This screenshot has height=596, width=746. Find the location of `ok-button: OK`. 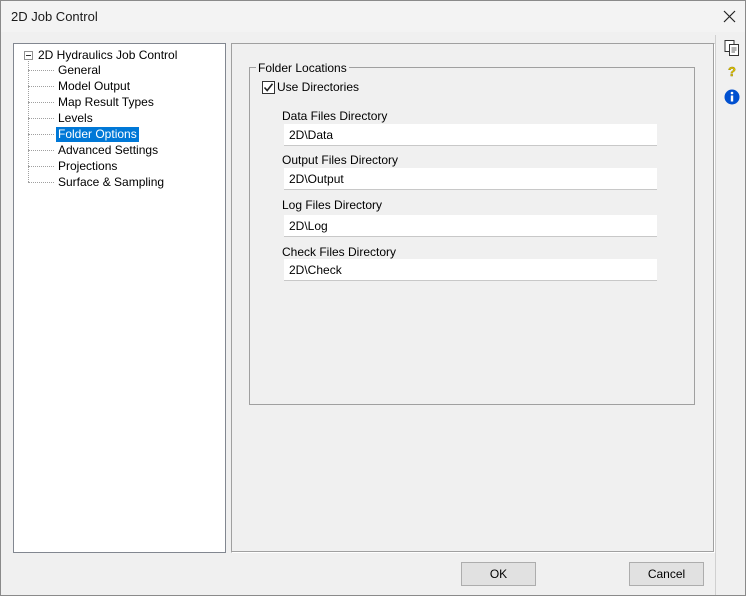

ok-button: OK is located at coordinates (498, 574).